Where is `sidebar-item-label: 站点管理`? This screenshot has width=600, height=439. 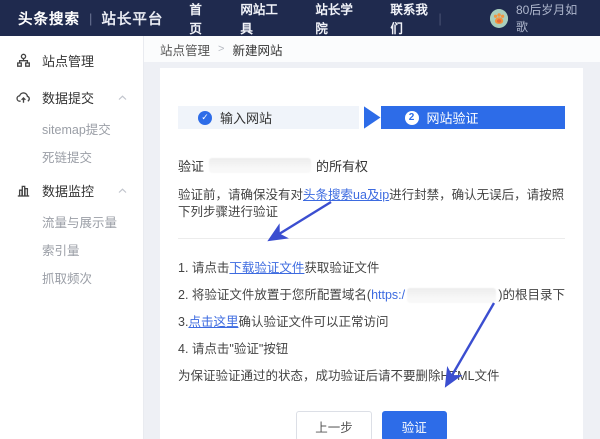
sidebar-item-label: 站点管理 is located at coordinates (68, 61).